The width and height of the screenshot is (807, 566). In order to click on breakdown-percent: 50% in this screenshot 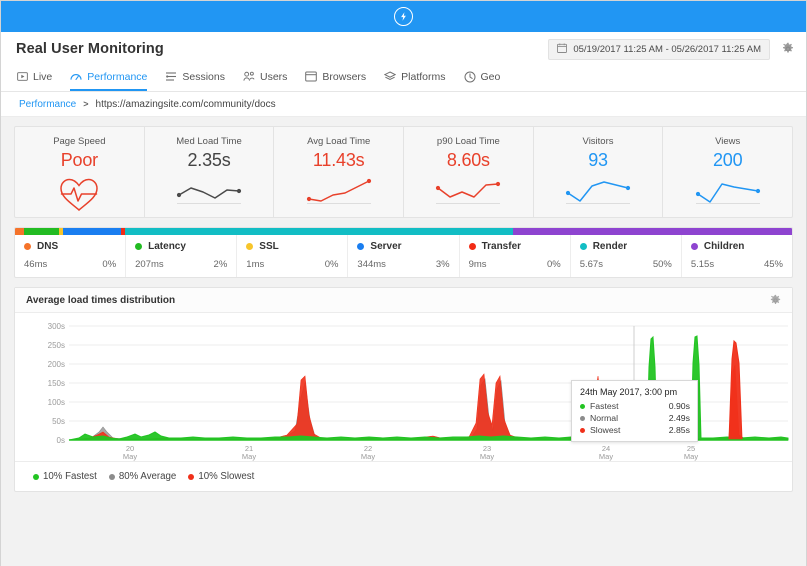, I will do `click(662, 264)`.